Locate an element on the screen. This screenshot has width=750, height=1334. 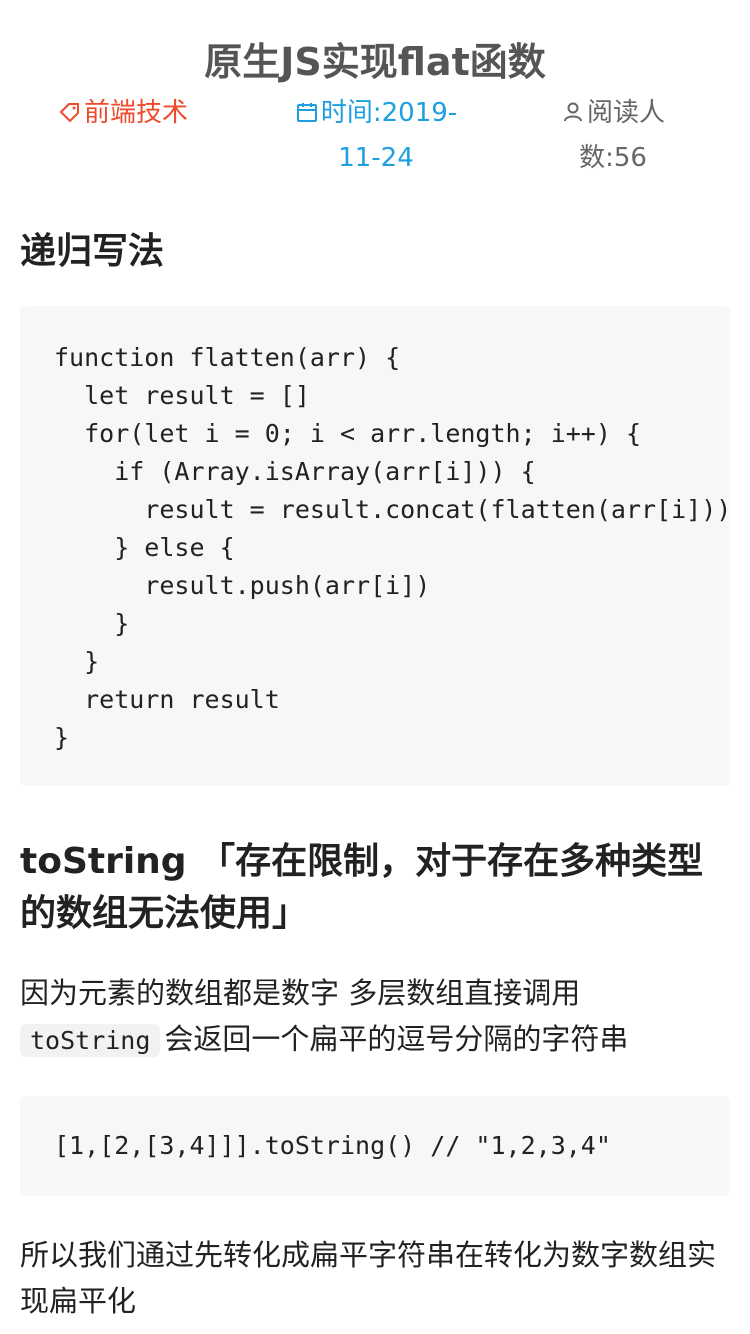
code-block-tostring: [1,[2,[3,4]]].toString() // "1,2,3,4" is located at coordinates (375, 1146).